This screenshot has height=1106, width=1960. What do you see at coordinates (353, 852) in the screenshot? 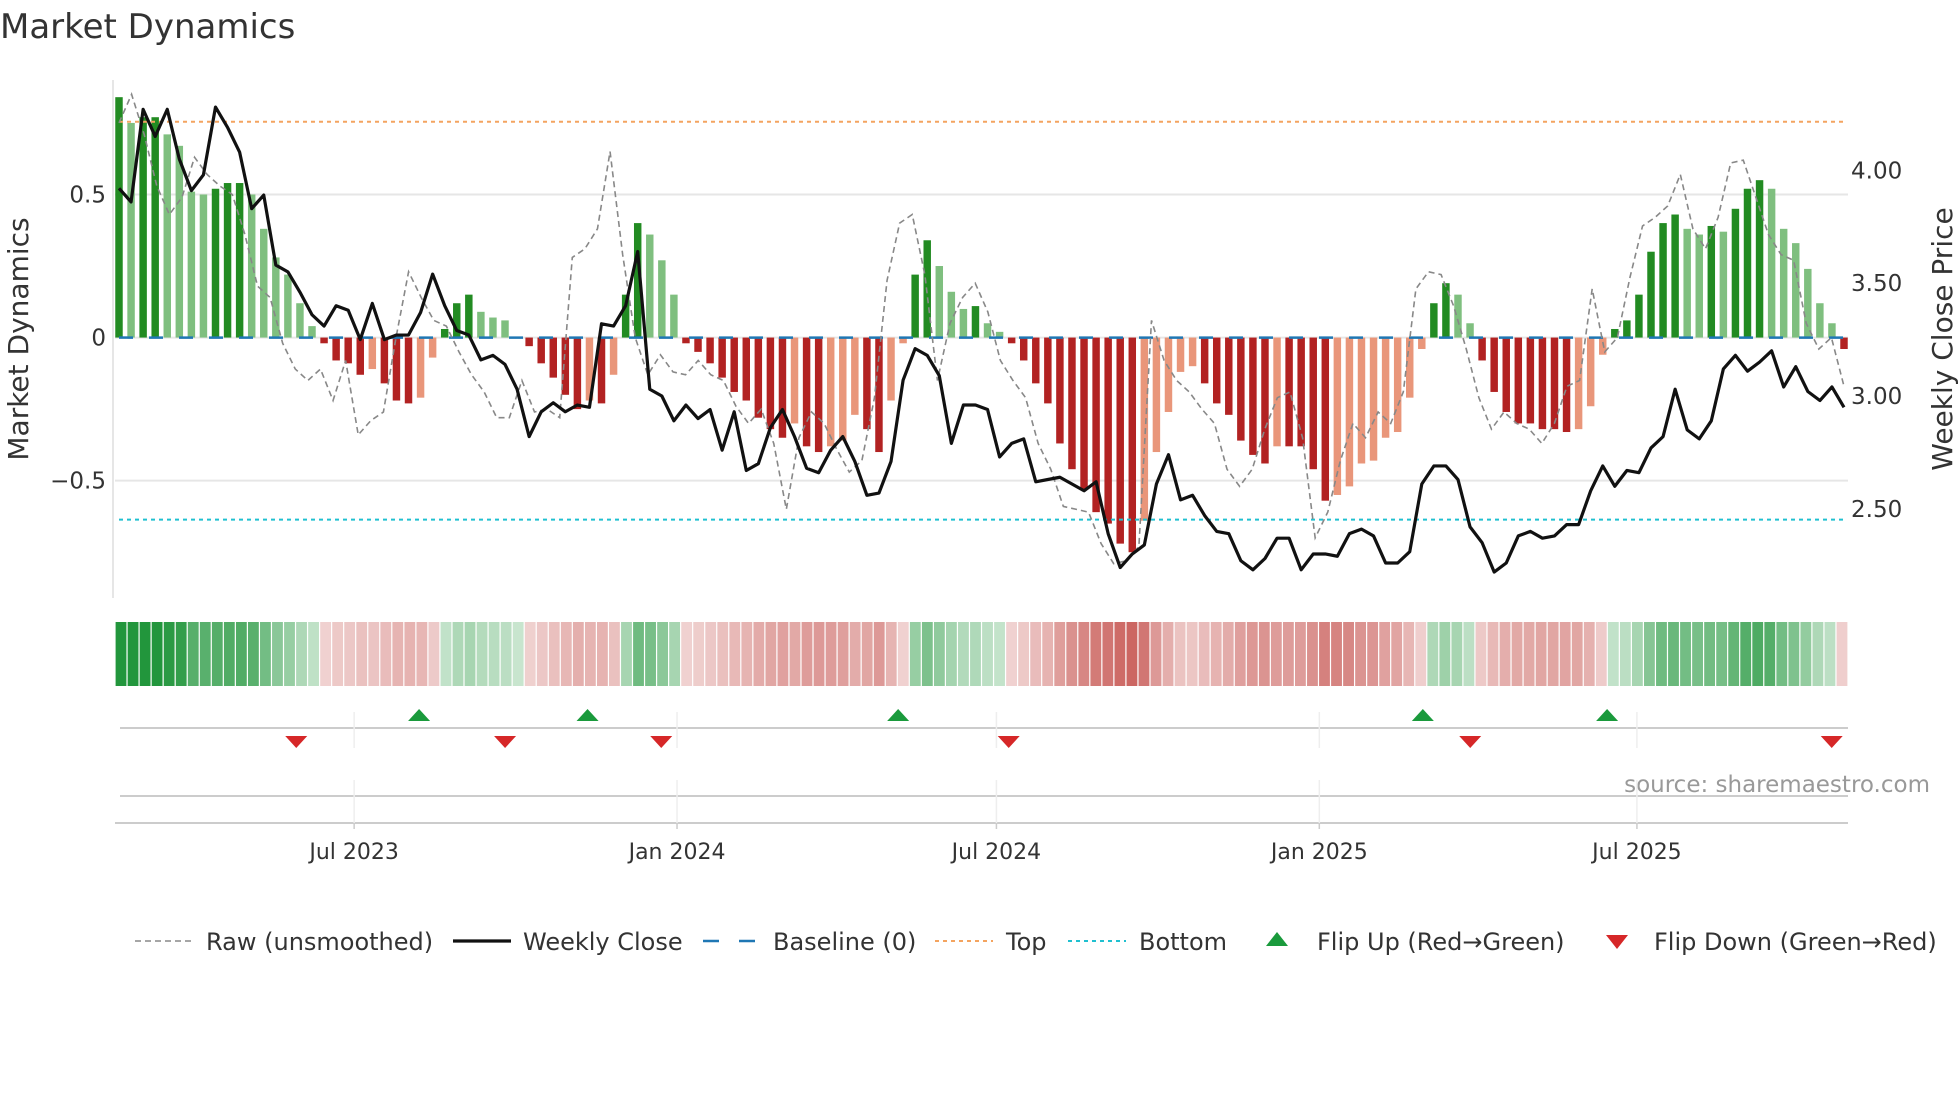
I see `x-tick-label: Jul 2023` at bounding box center [353, 852].